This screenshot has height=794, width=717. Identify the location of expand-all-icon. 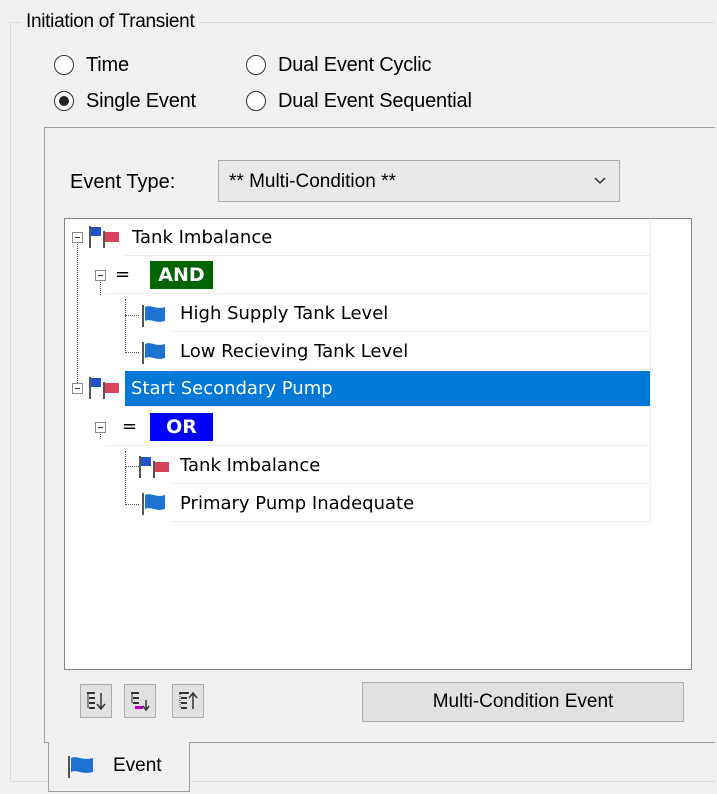
(96, 701).